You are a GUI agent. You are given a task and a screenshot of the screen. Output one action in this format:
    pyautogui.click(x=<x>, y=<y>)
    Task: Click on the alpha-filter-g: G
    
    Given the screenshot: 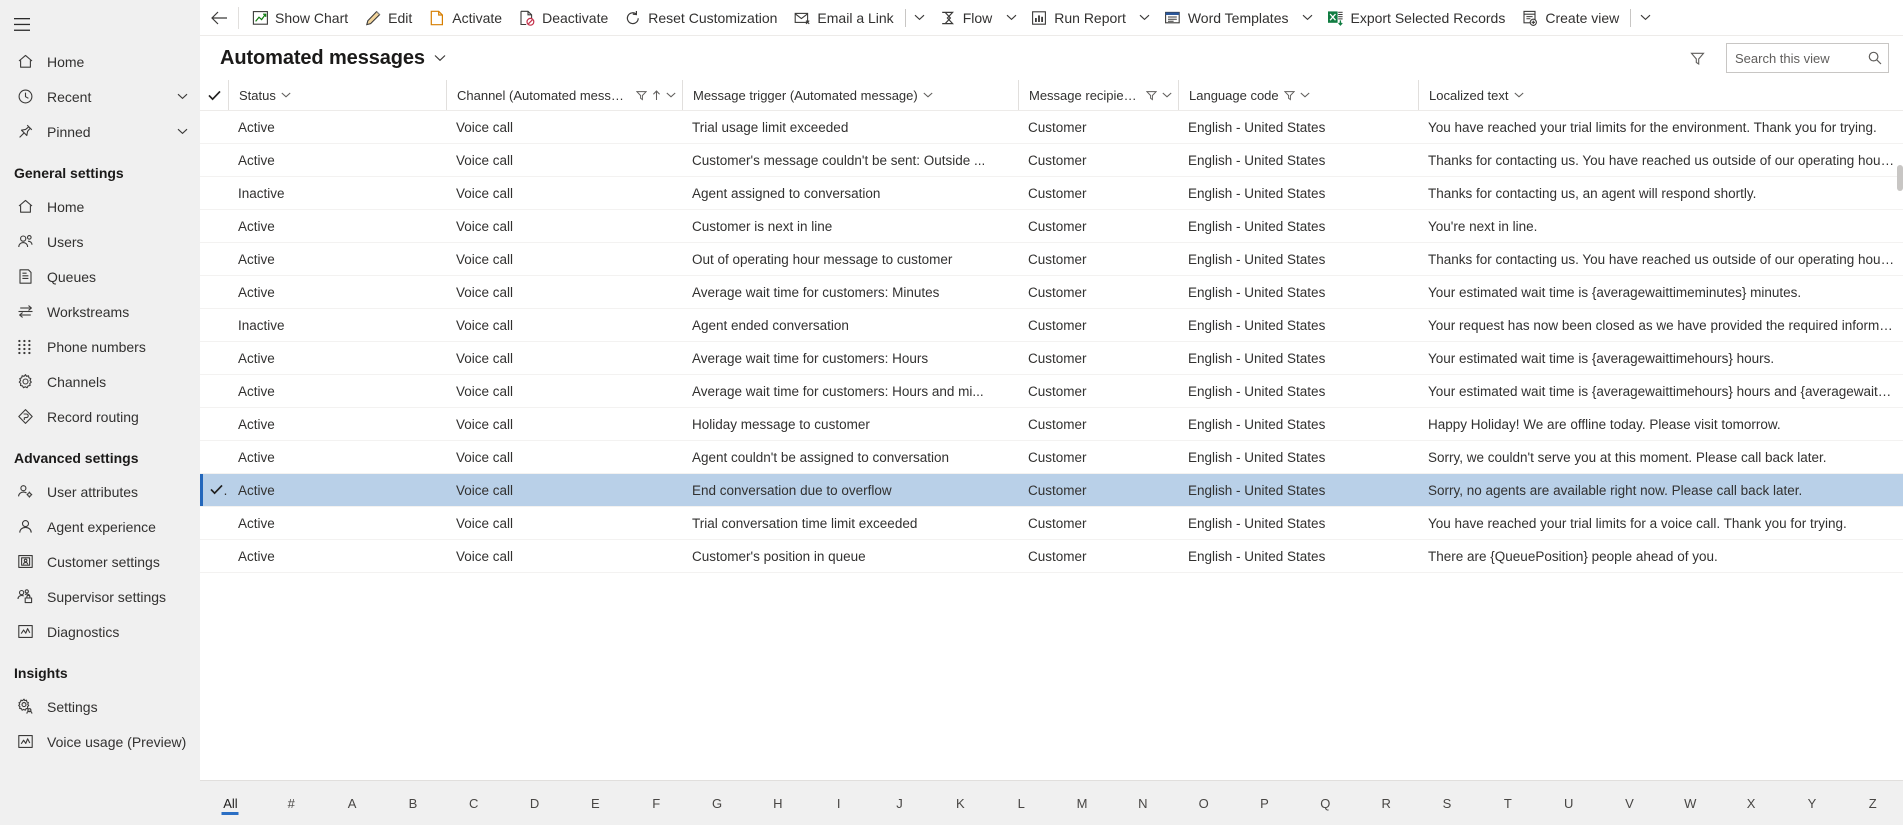 What is the action you would take?
    pyautogui.click(x=717, y=803)
    